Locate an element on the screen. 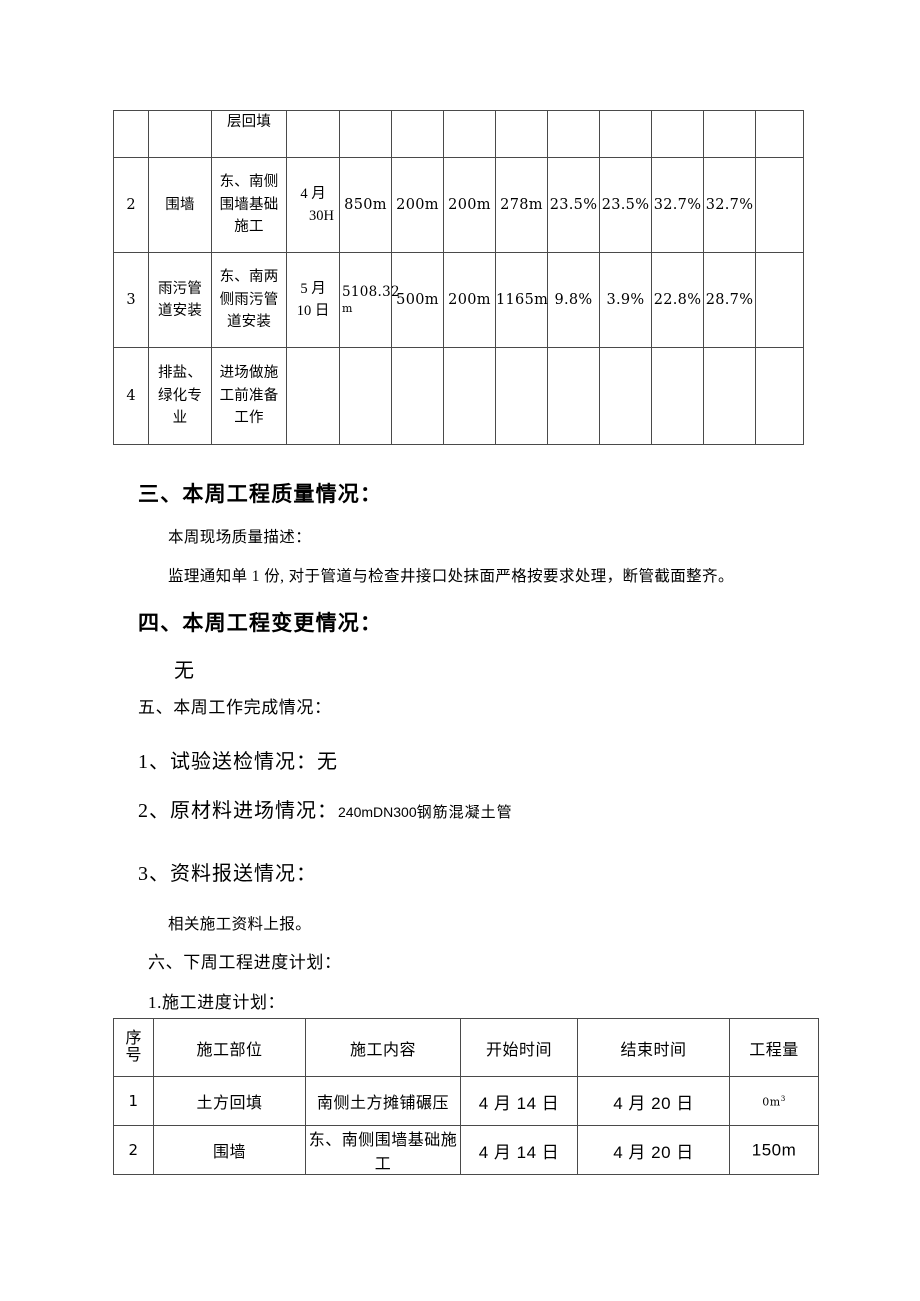  cell-qty-week: 500m is located at coordinates (417, 300).